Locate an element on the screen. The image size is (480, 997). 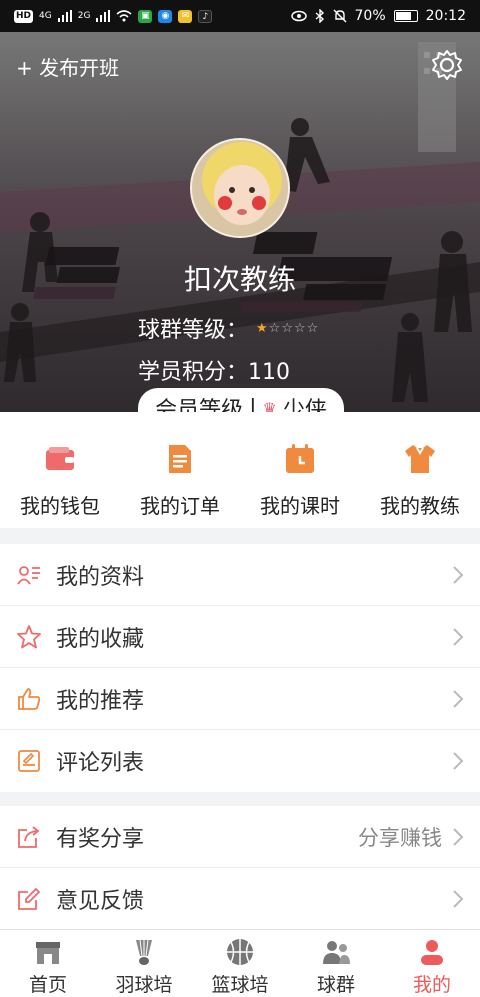
clock: 20:12 is located at coordinates (445, 16).